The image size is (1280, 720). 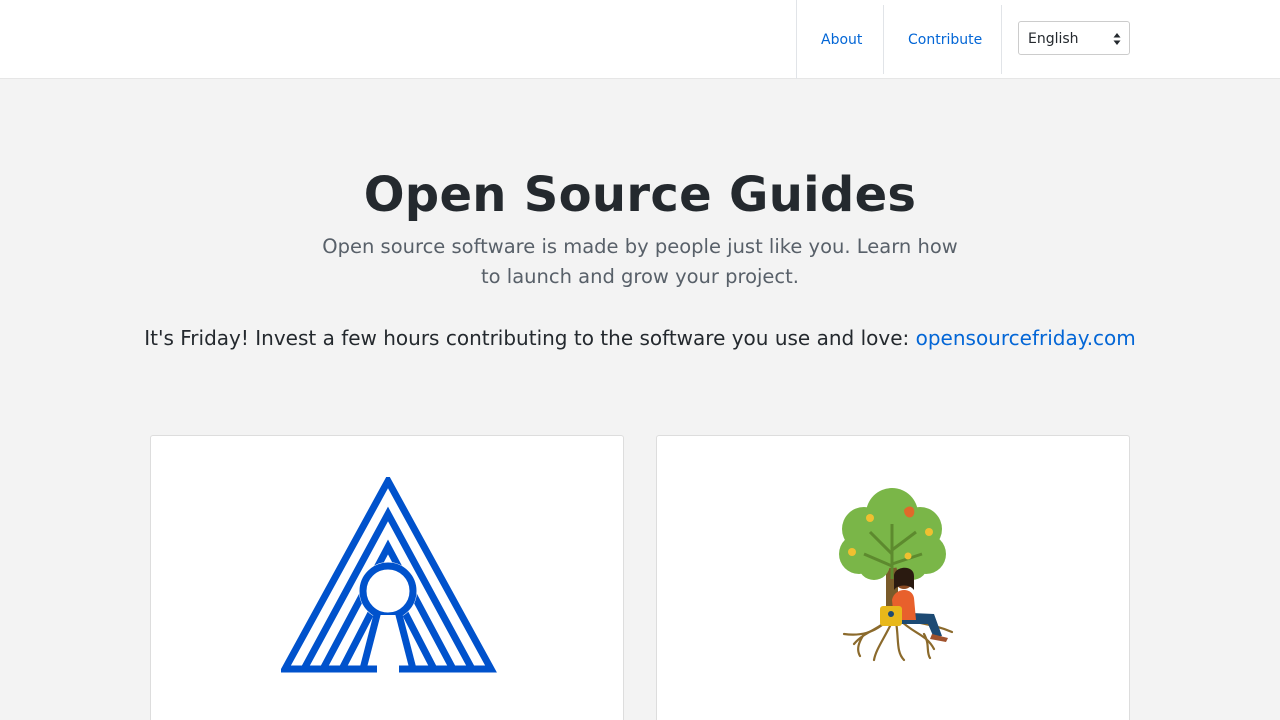 I want to click on nav-link-about: About, so click(x=841, y=40).